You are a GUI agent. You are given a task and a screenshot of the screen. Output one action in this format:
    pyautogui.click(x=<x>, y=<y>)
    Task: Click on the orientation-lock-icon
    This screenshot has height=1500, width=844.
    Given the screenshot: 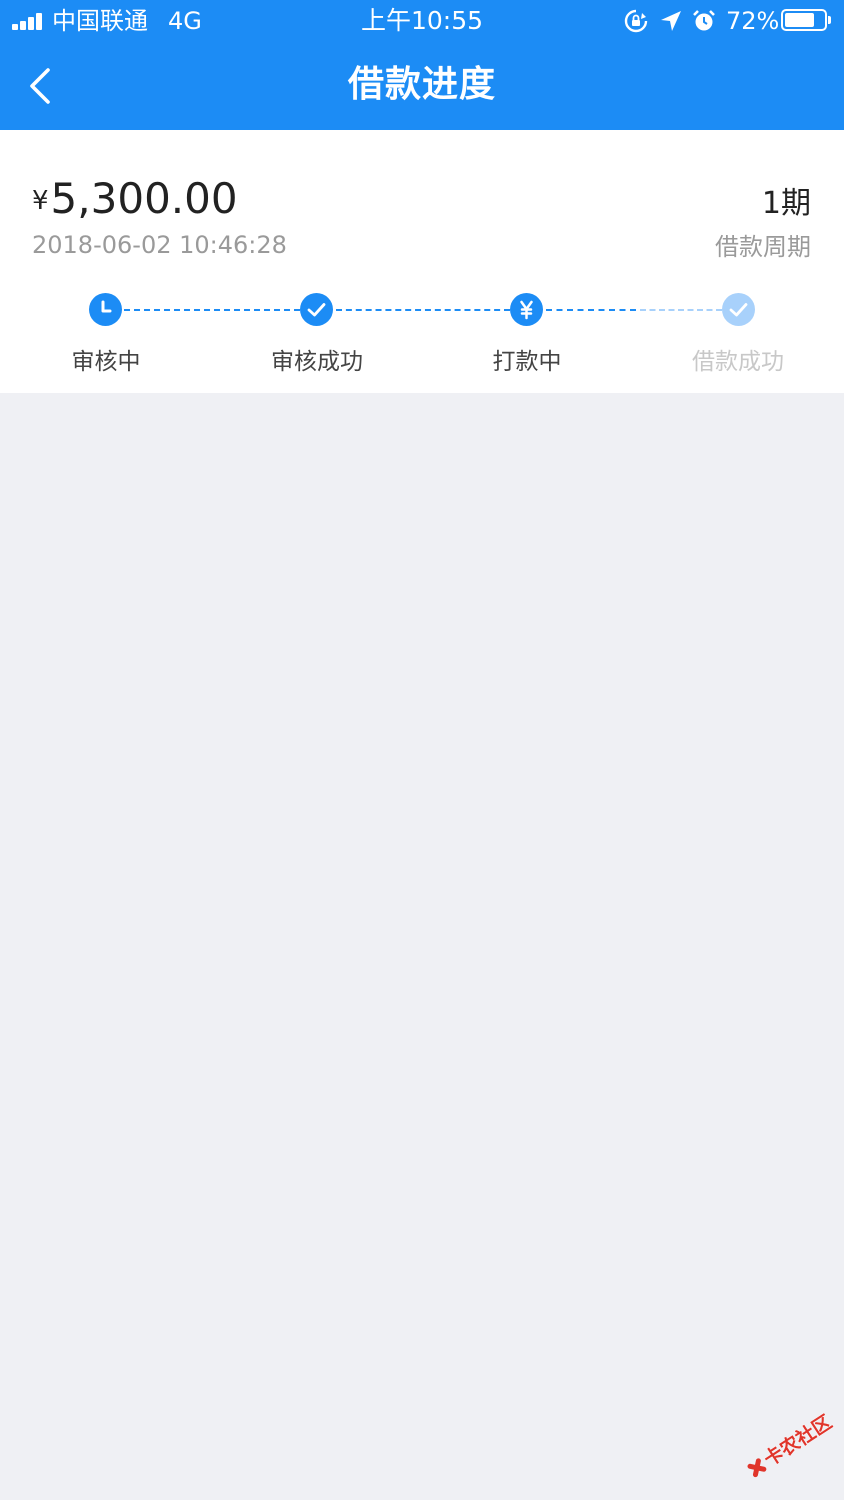 What is the action you would take?
    pyautogui.click(x=636, y=21)
    